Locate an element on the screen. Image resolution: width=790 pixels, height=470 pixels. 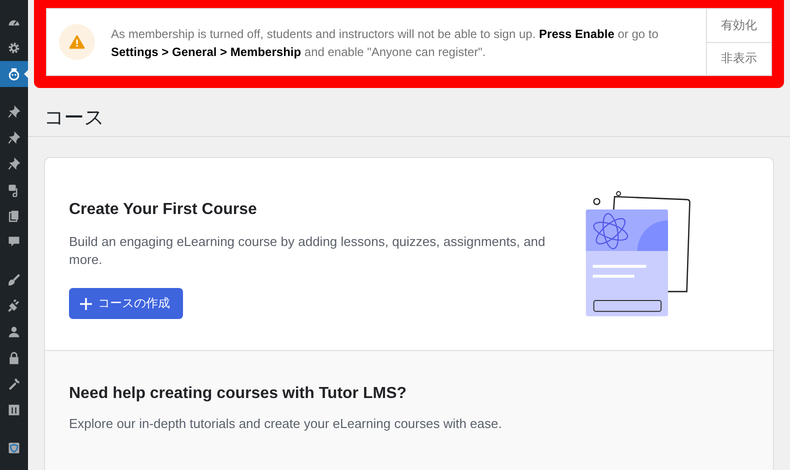
pages-icon is located at coordinates (14, 216).